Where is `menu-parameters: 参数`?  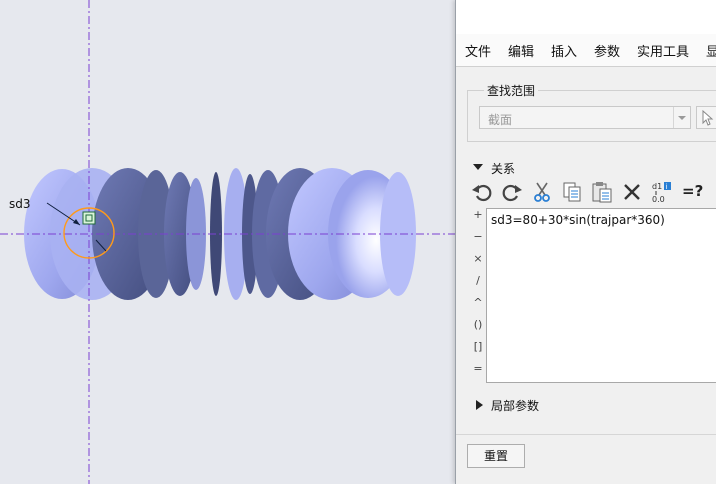
menu-parameters: 参数 is located at coordinates (607, 50).